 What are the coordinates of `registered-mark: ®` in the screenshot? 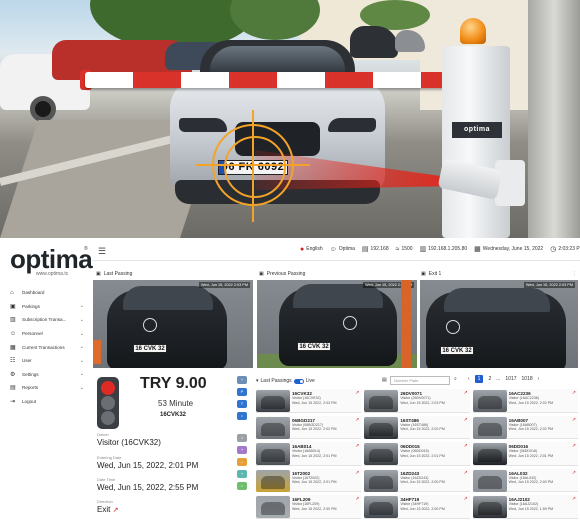 It's located at (86, 249).